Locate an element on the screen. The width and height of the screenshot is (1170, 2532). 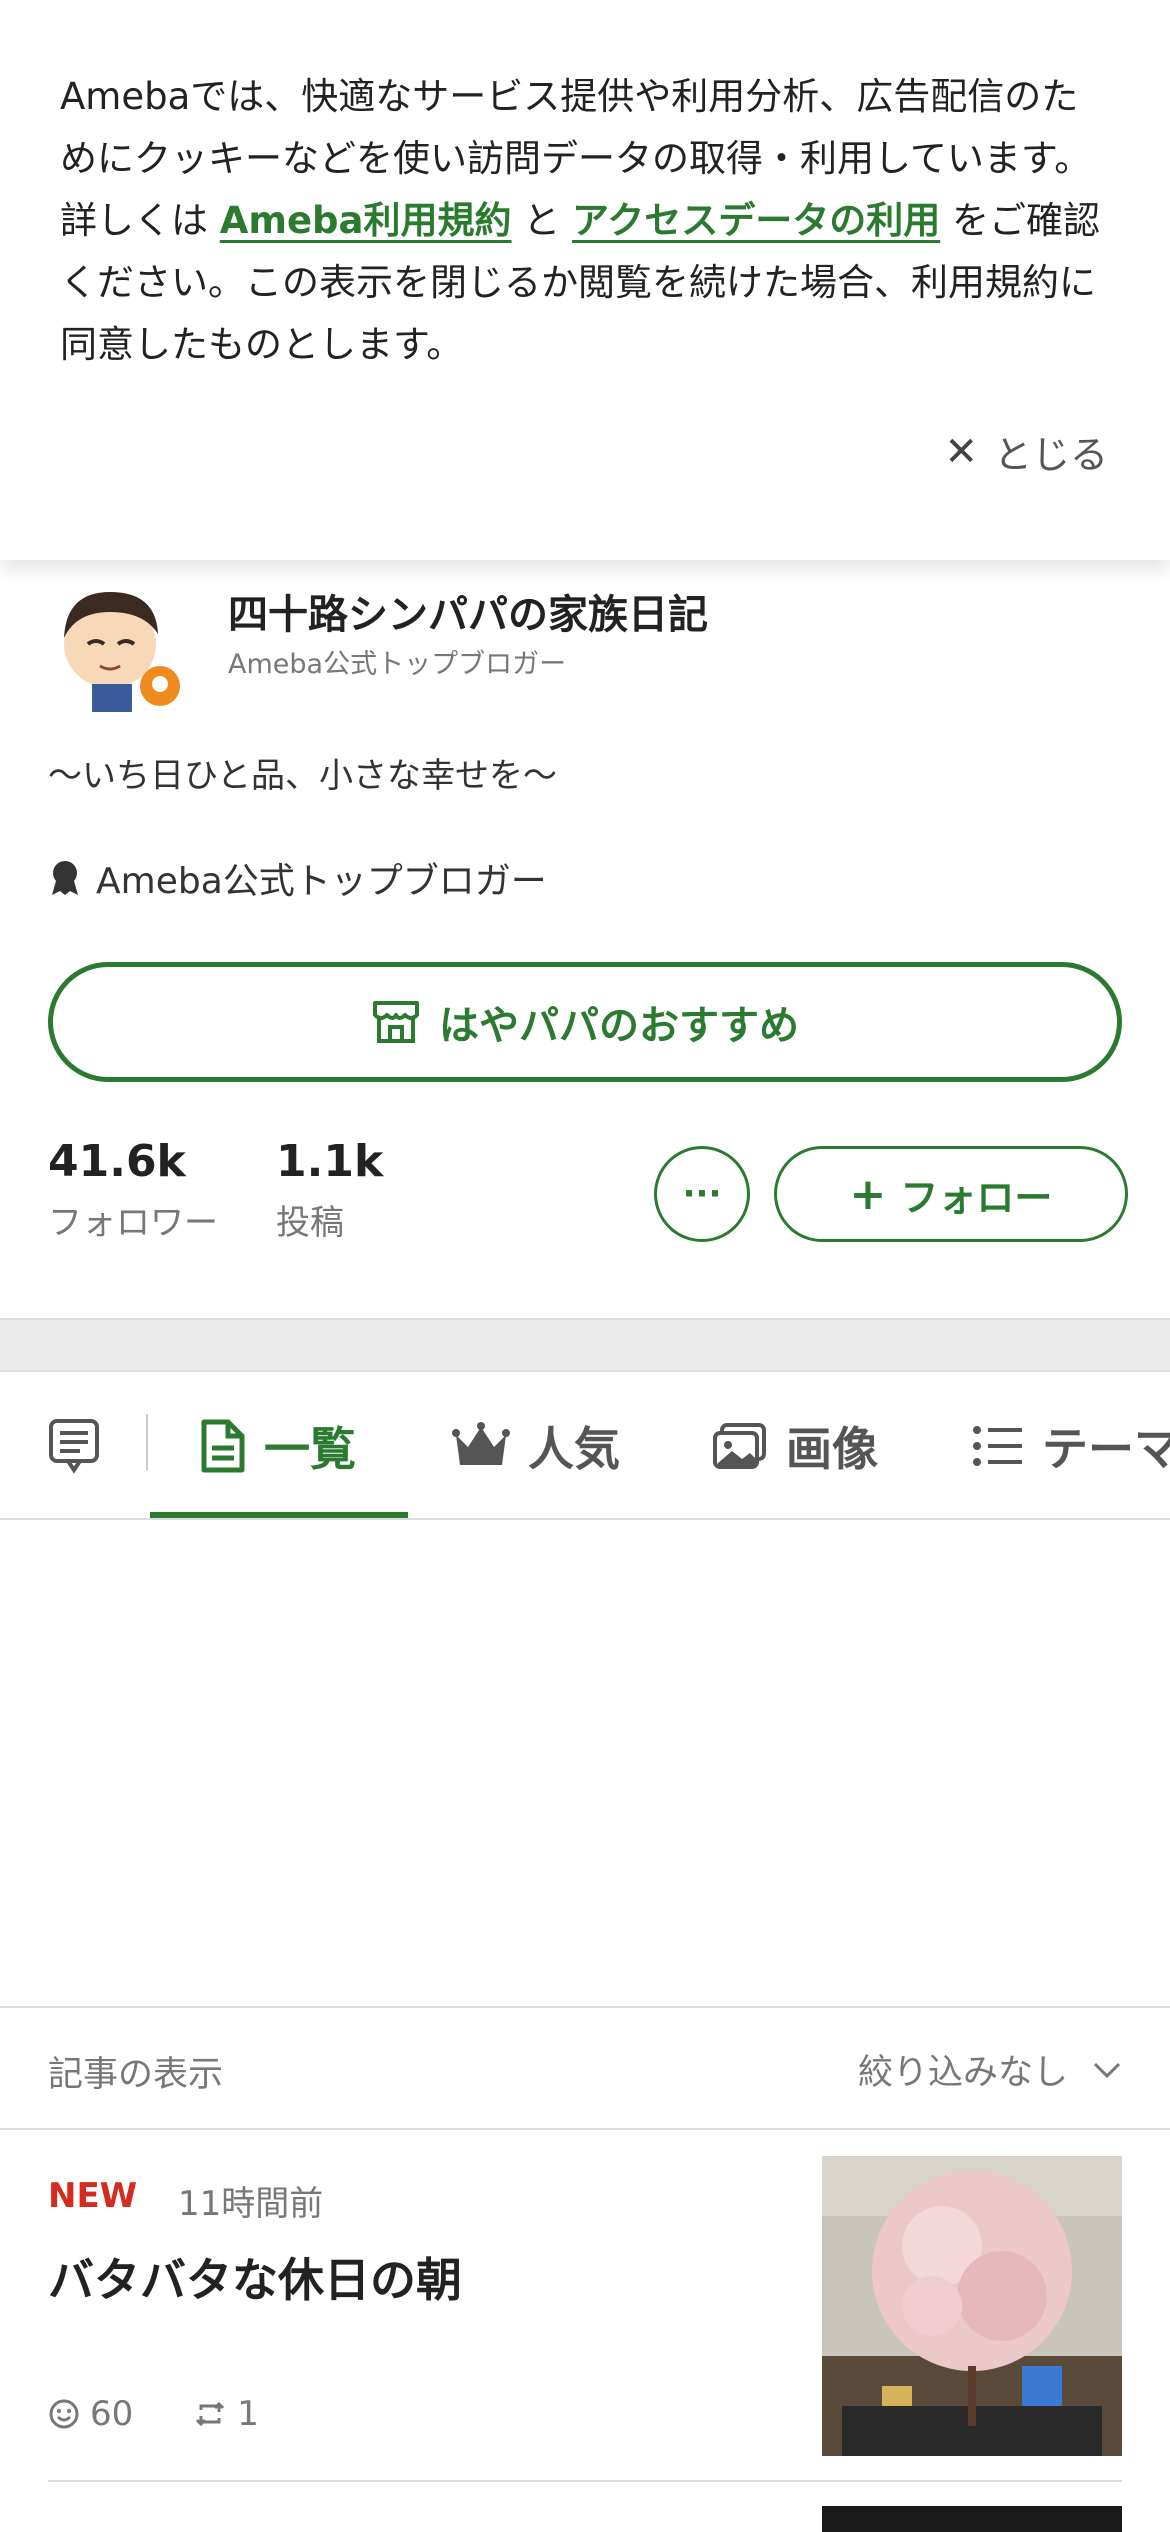
tab-themes-label: テーマ is located at coordinates (1106, 1449).